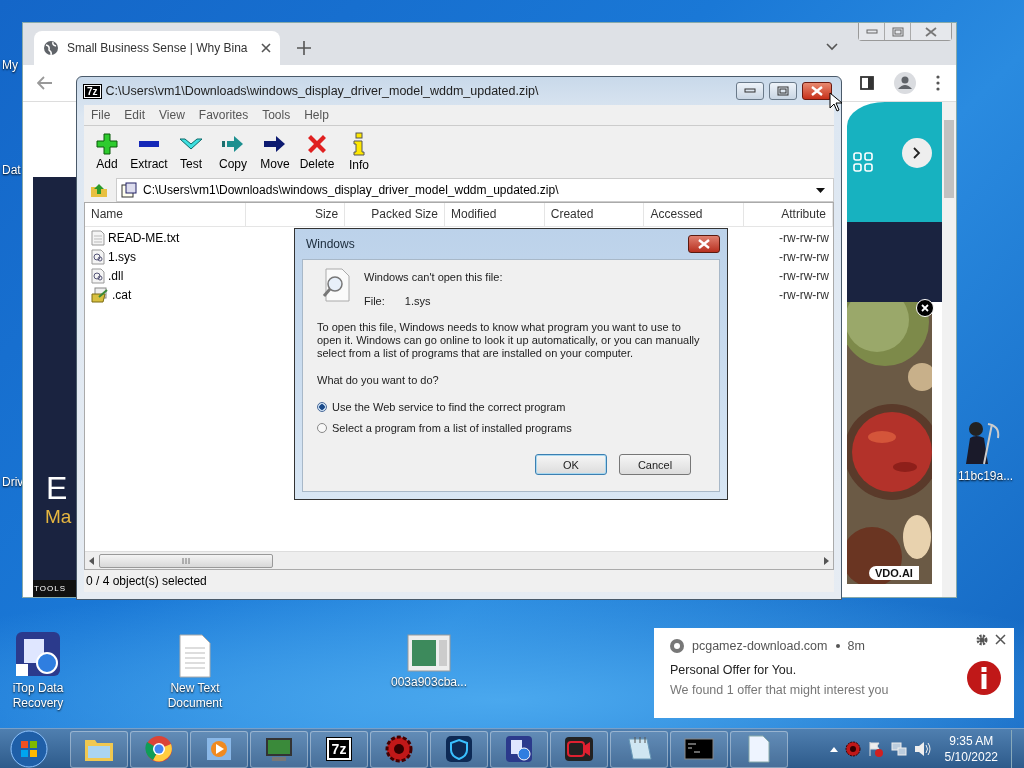  I want to click on toolbar-button: Add, so click(107, 152).